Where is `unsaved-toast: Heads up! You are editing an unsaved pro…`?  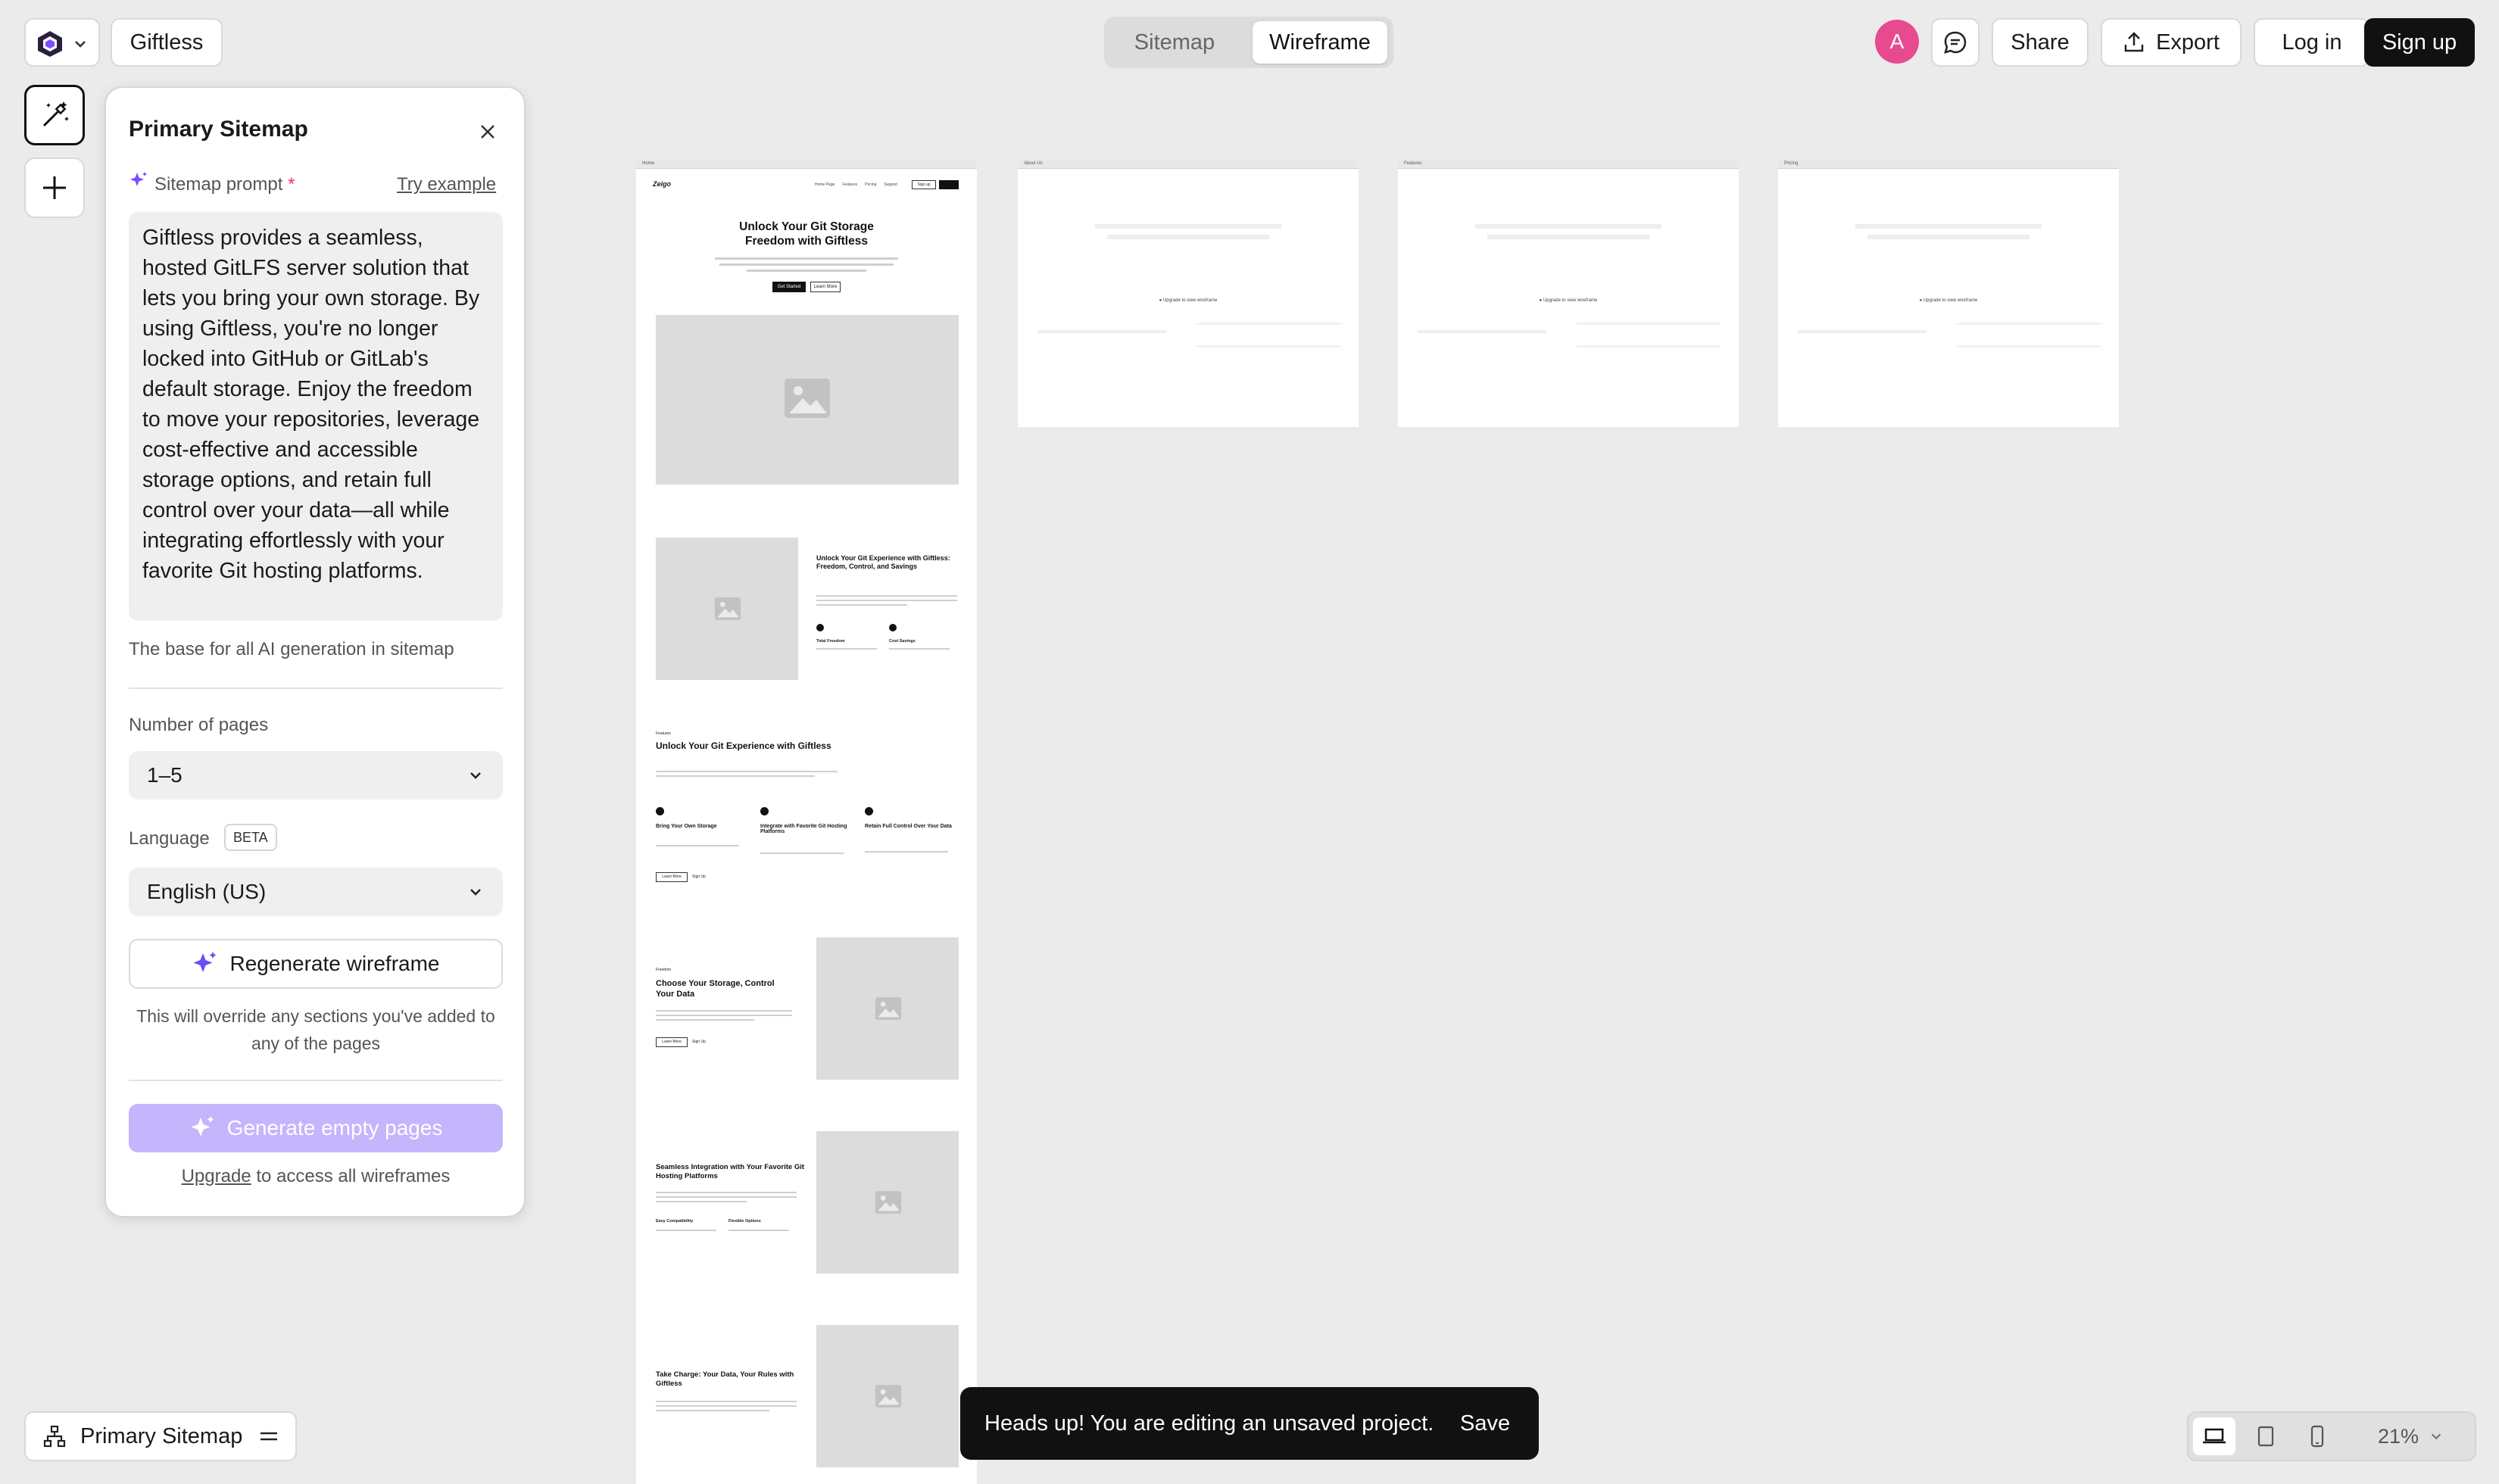 unsaved-toast: Heads up! You are editing an unsaved pro… is located at coordinates (1249, 1423).